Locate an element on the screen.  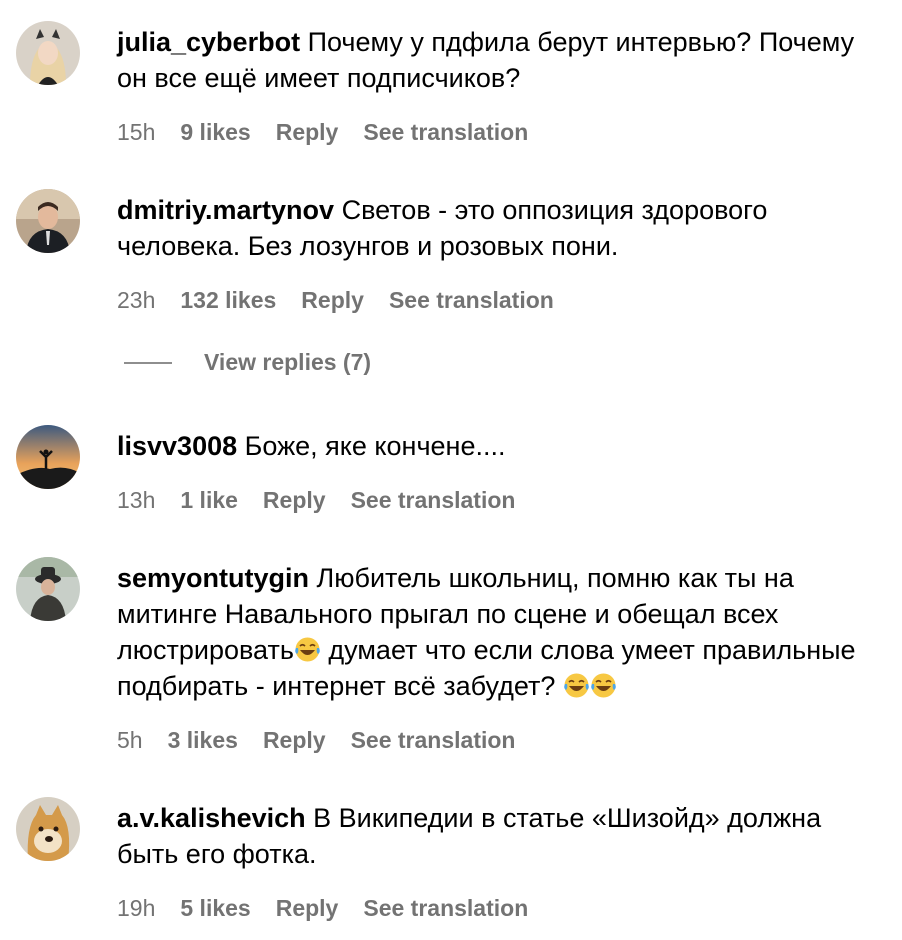
view-replies-button: View replies (7) is located at coordinates (247, 362).